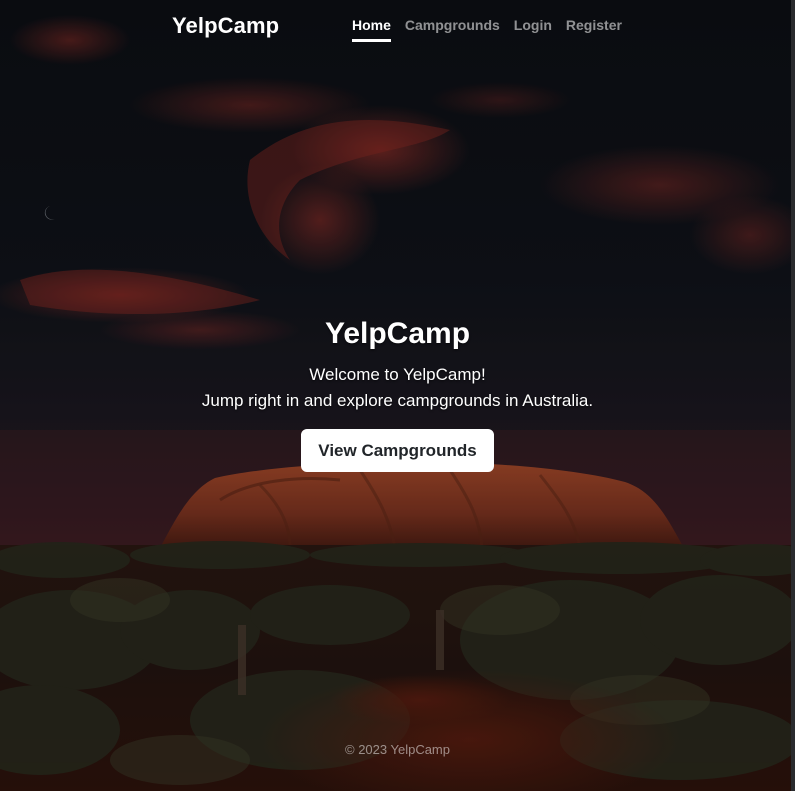 Image resolution: width=795 pixels, height=791 pixels. I want to click on view-campgrounds-button: View Campgrounds, so click(397, 450).